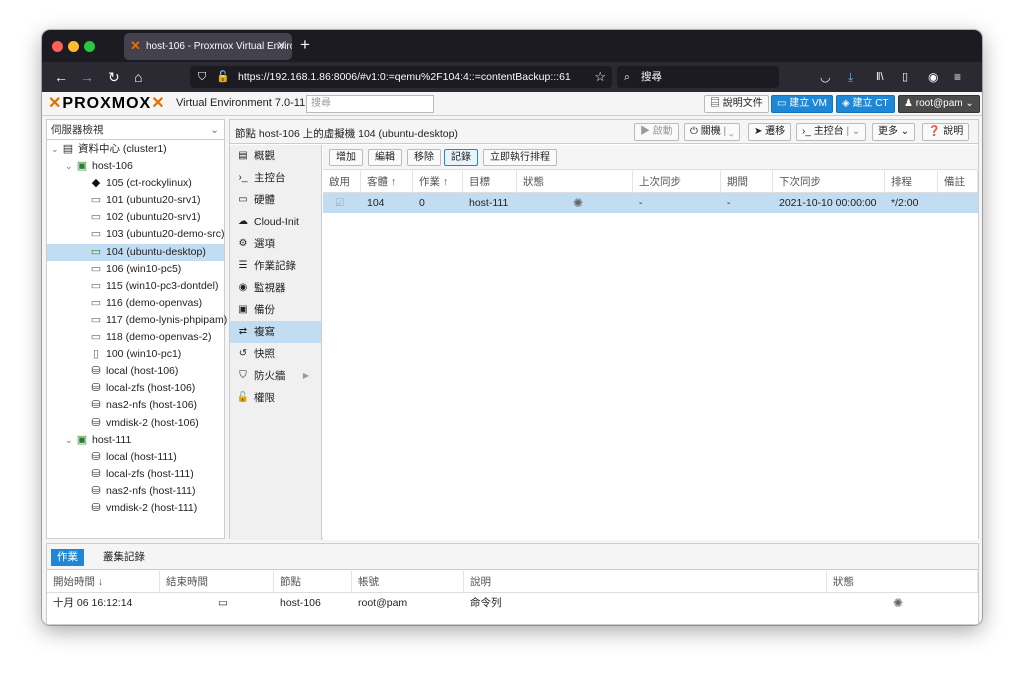 The image size is (1024, 682). Describe the element at coordinates (135, 405) in the screenshot. I see `tree-item: ⛁ nas2-nfs (host-106)` at that location.